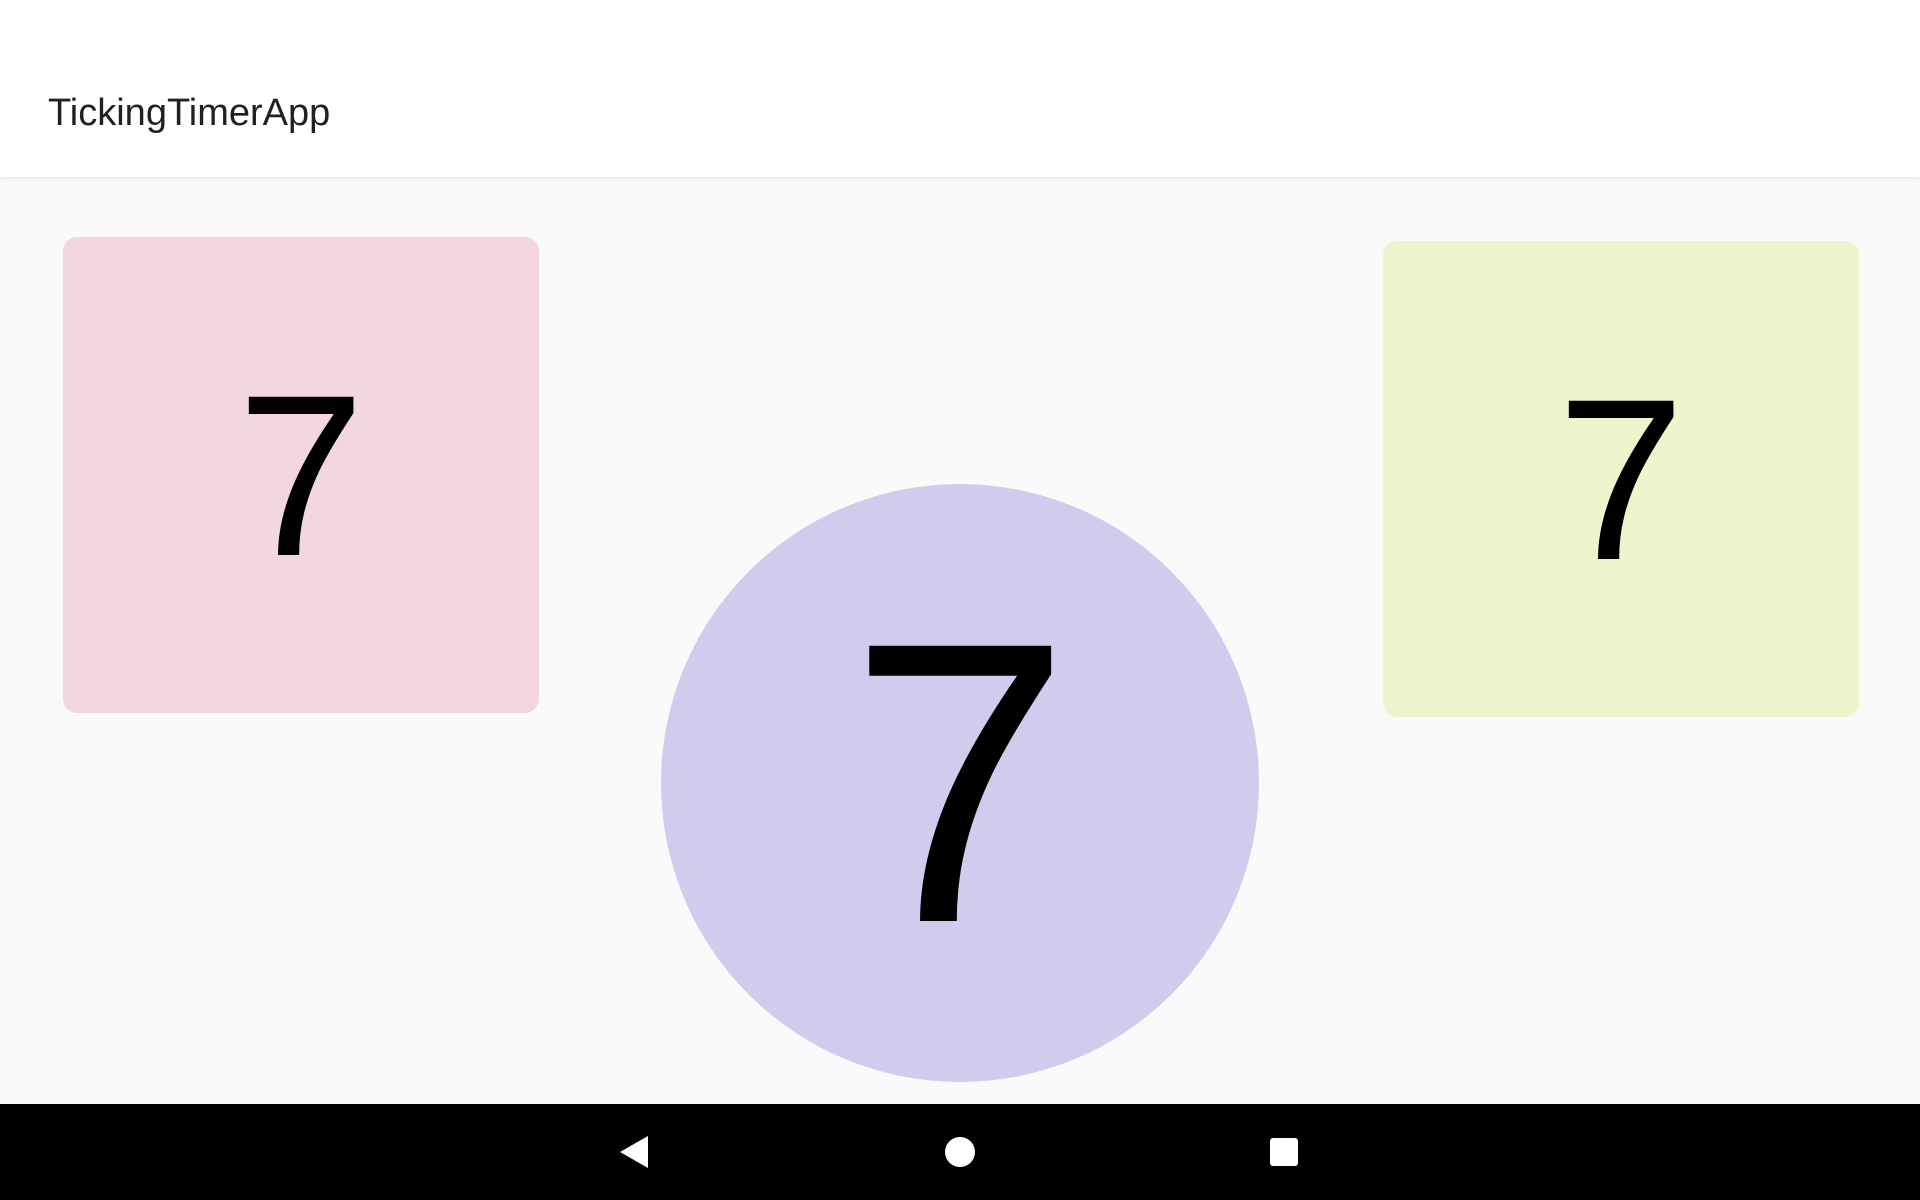 The height and width of the screenshot is (1200, 1920). I want to click on recents-square-icon, so click(1284, 1152).